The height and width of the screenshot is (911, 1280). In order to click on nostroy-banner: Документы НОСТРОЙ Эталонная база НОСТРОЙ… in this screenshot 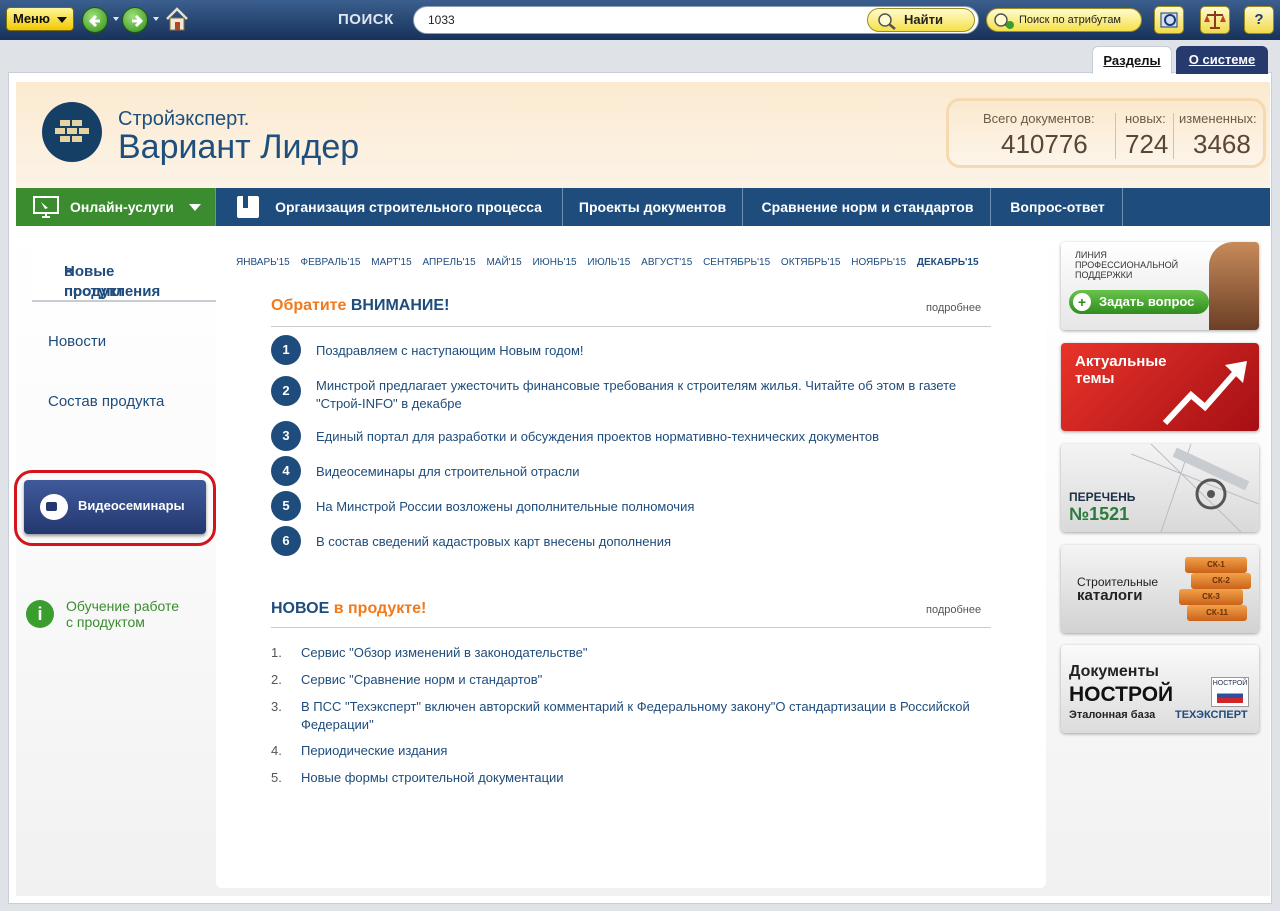, I will do `click(1160, 689)`.